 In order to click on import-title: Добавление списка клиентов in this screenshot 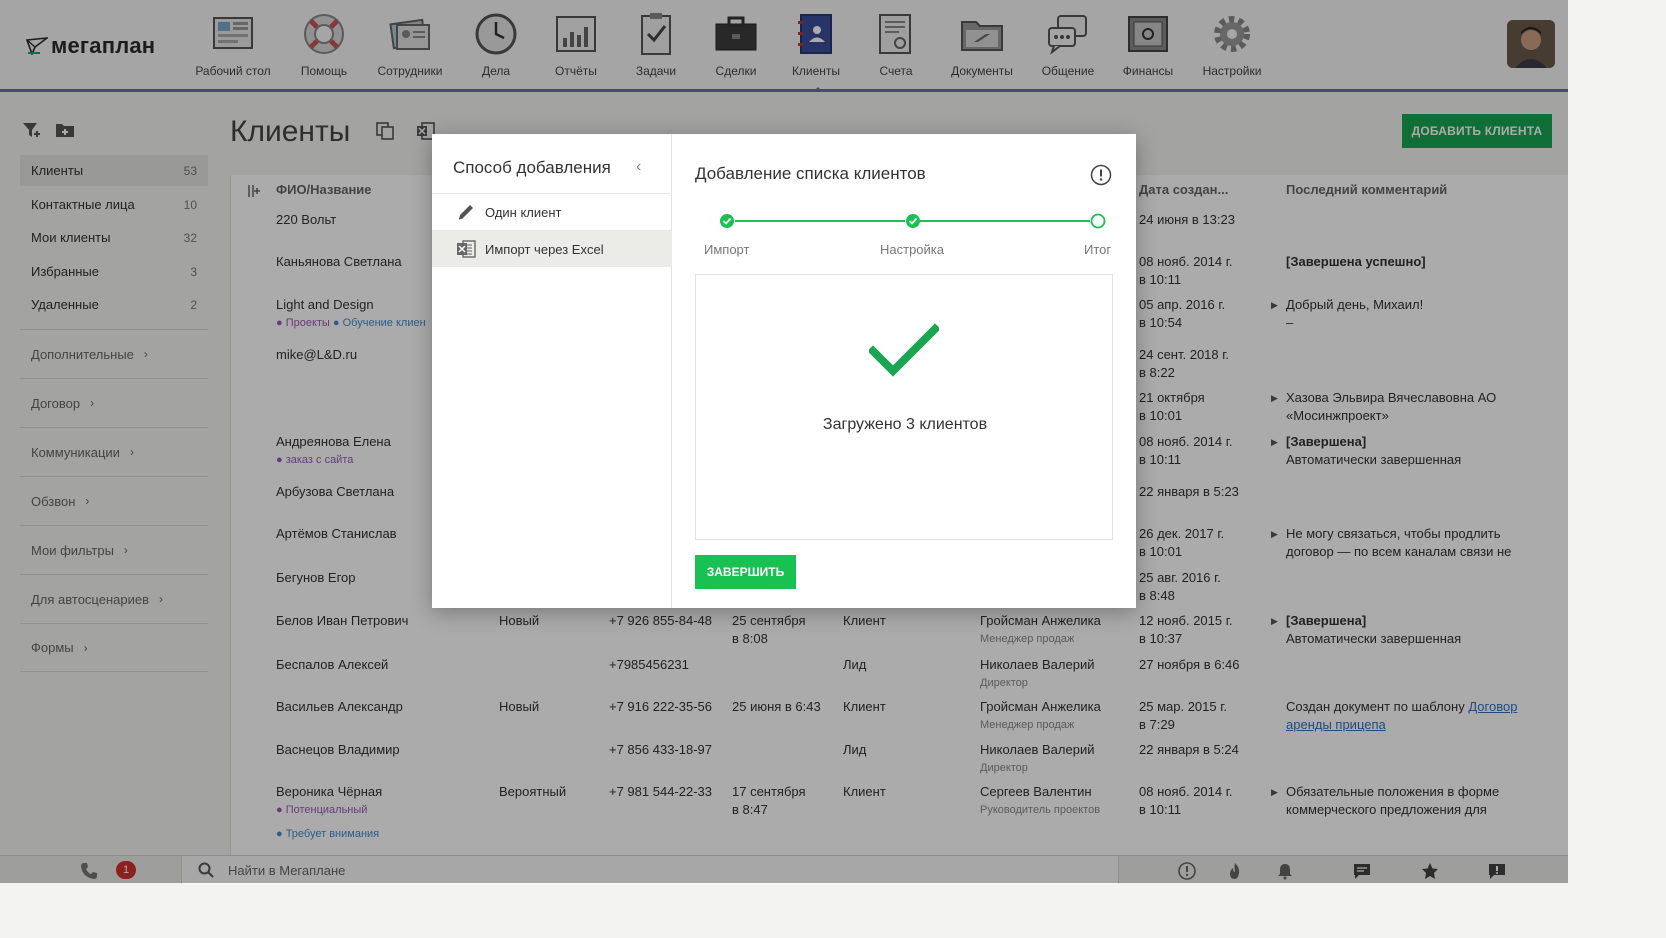, I will do `click(810, 173)`.